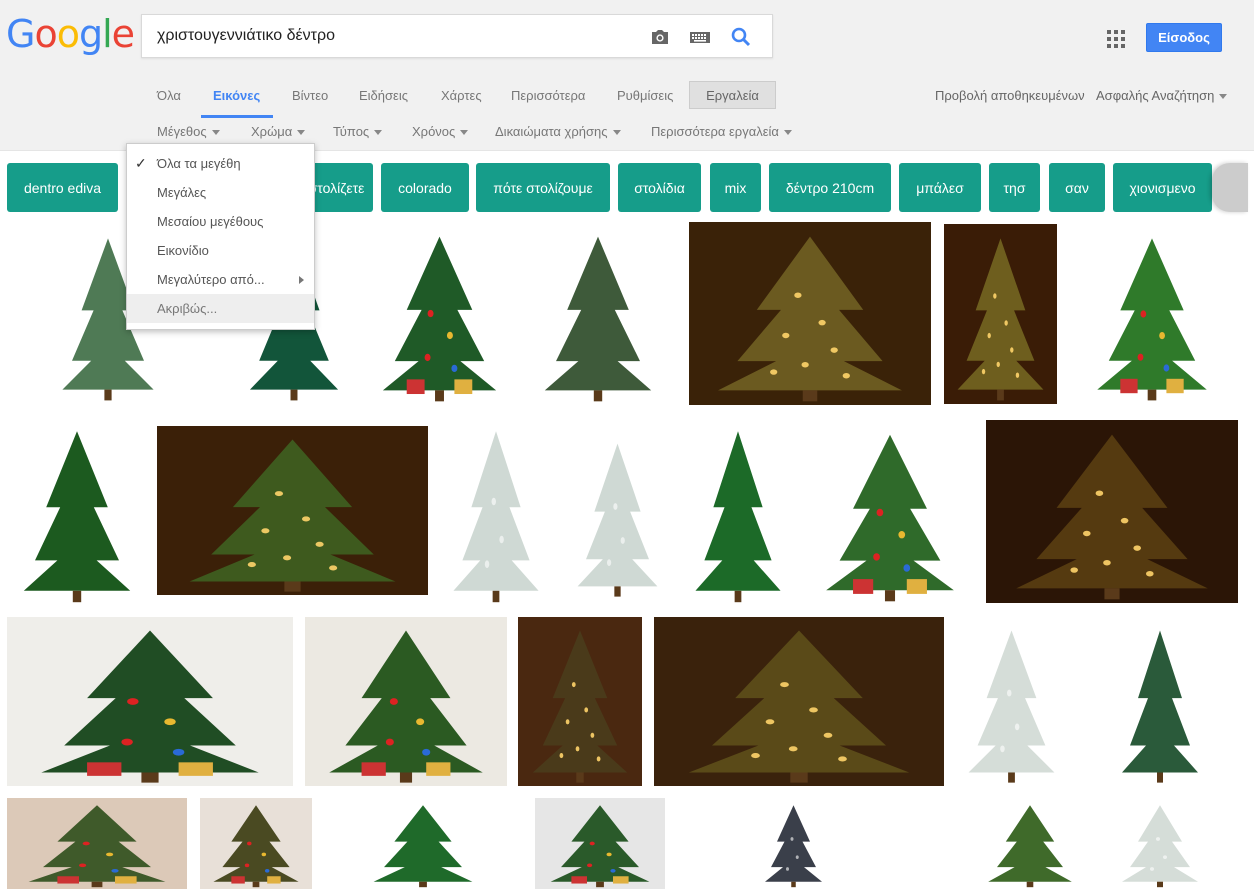 The image size is (1254, 889). Describe the element at coordinates (310, 95) in the screenshot. I see `tab-videos: Βίντεο` at that location.